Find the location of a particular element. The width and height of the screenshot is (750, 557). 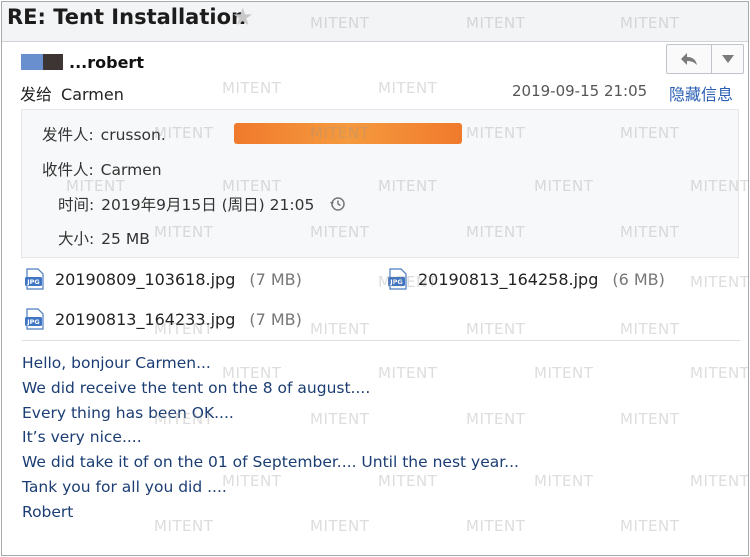

redacted-email-address is located at coordinates (348, 133).